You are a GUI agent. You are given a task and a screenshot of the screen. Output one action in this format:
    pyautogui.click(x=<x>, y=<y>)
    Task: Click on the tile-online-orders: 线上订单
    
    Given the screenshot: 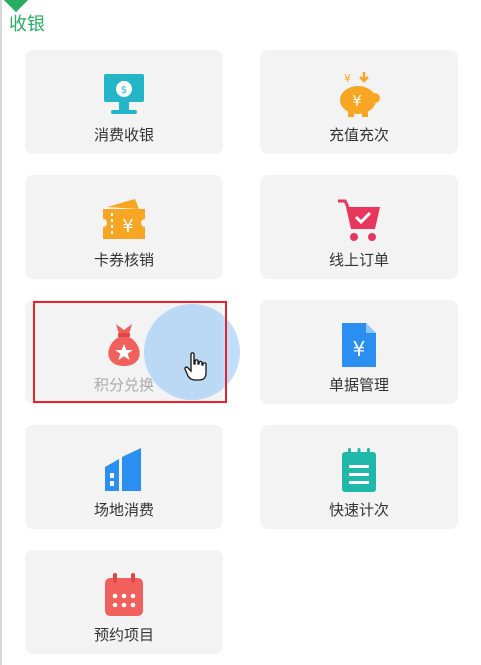 What is the action you would take?
    pyautogui.click(x=359, y=227)
    